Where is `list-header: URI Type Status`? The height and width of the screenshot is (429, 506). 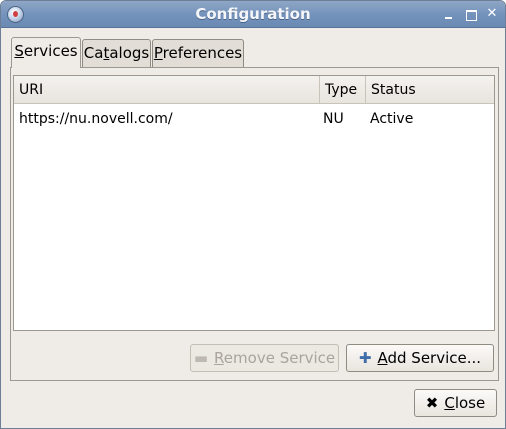 list-header: URI Type Status is located at coordinates (254, 90).